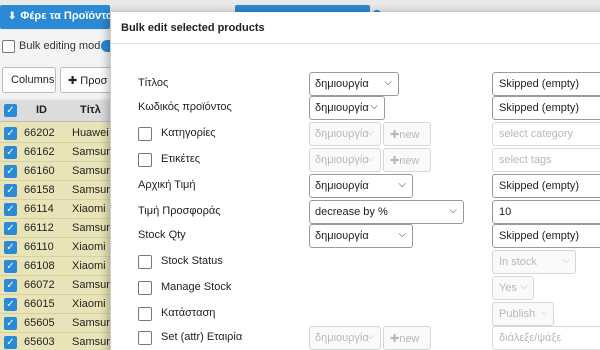 Image resolution: width=600 pixels, height=350 pixels. What do you see at coordinates (12, 16) in the screenshot?
I see `download-icon: ⬇` at bounding box center [12, 16].